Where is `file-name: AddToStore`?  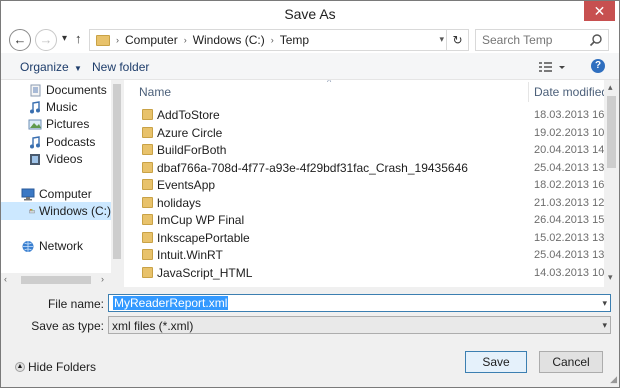 file-name: AddToStore is located at coordinates (188, 115).